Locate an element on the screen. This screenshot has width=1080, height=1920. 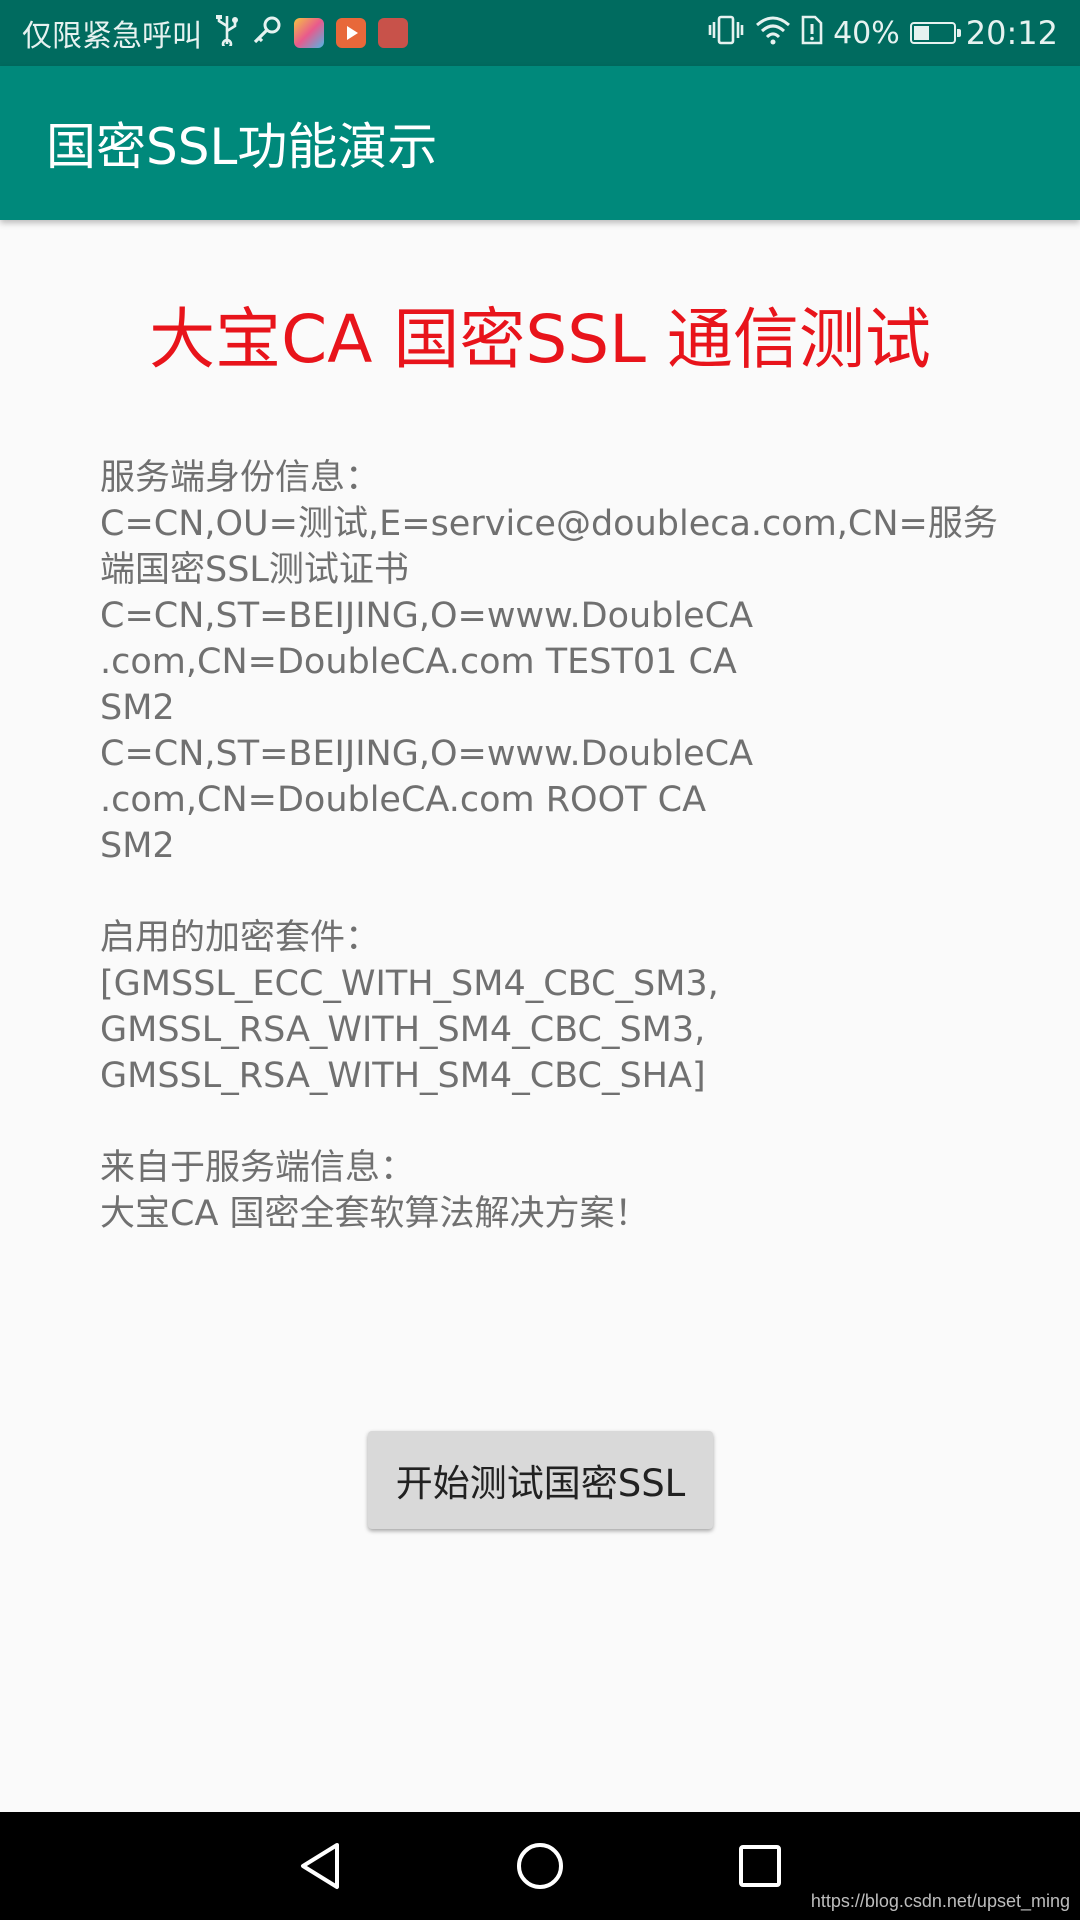
back-button is located at coordinates (320, 1866).